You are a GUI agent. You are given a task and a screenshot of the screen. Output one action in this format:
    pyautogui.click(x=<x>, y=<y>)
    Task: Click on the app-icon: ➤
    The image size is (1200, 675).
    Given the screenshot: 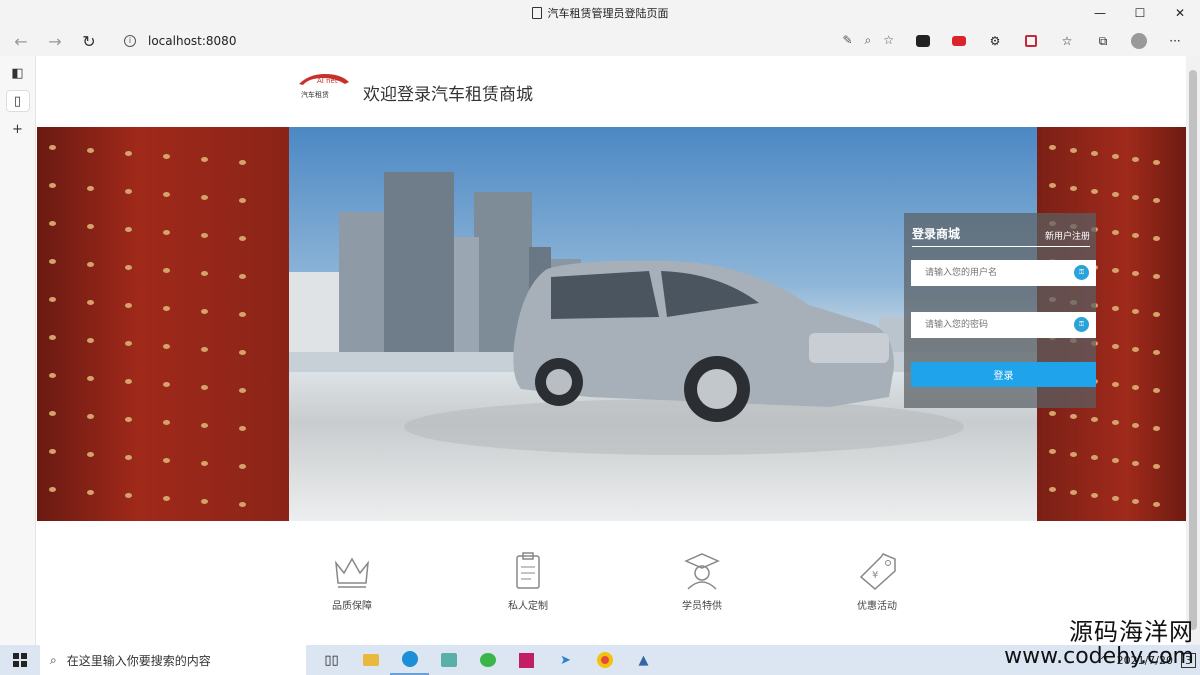 What is the action you would take?
    pyautogui.click(x=565, y=660)
    